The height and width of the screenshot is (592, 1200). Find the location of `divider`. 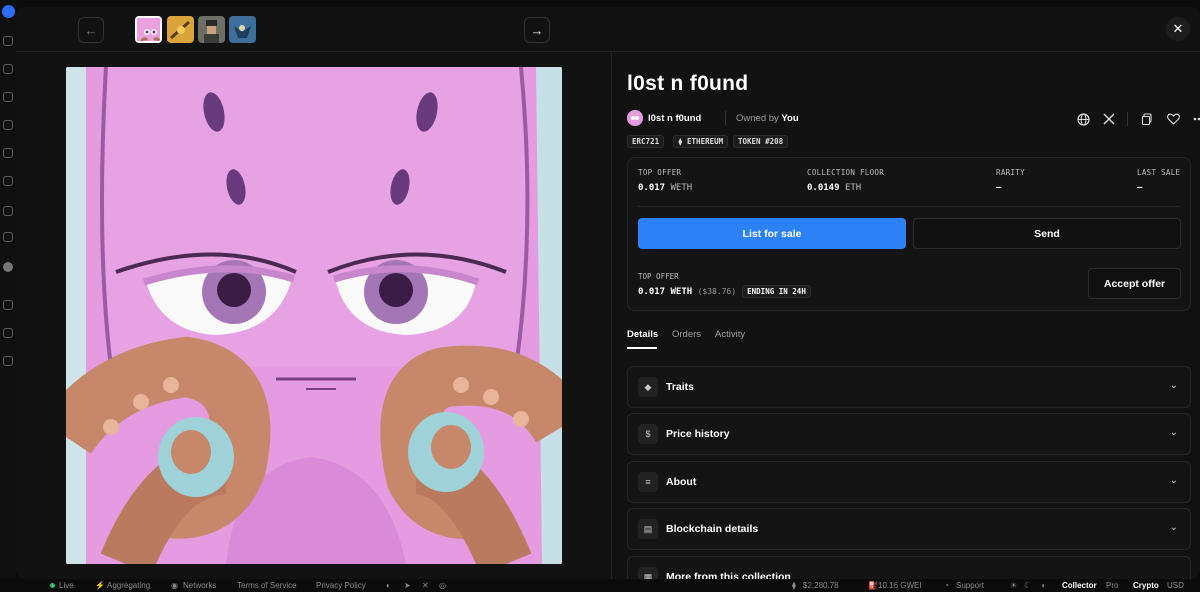

divider is located at coordinates (1127, 119).